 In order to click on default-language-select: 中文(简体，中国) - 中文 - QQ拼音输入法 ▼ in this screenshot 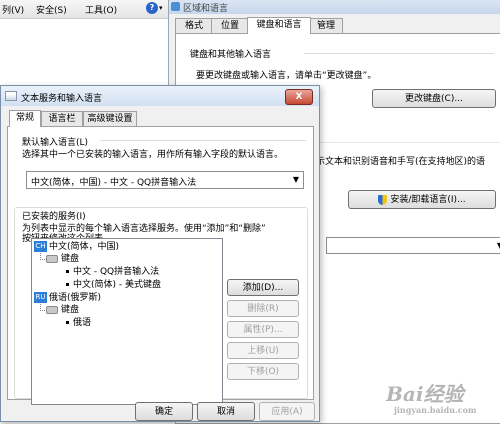, I will do `click(165, 180)`.